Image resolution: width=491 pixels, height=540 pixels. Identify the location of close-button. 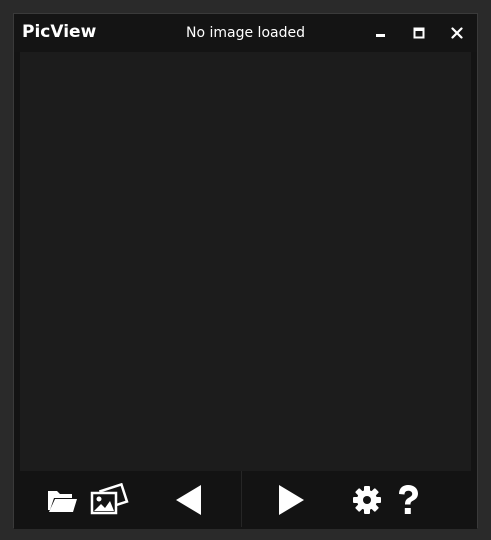
(457, 33).